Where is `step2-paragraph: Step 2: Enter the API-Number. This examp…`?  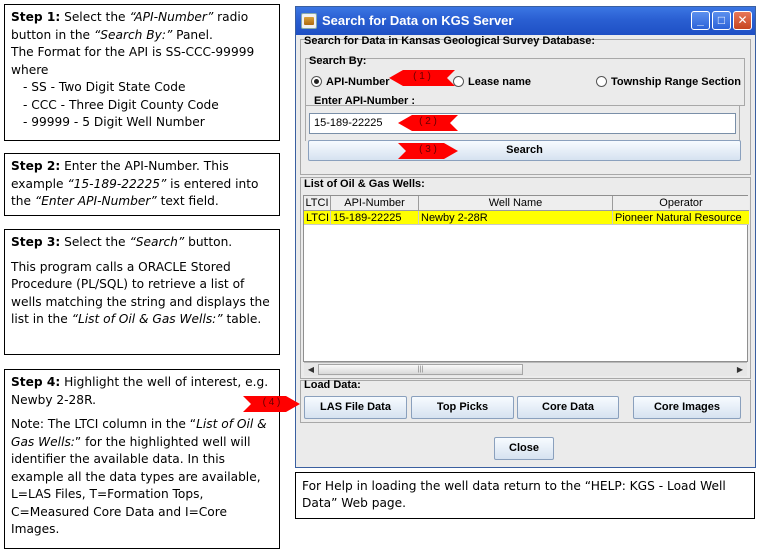
step2-paragraph: Step 2: Enter the API-Number. This examp… is located at coordinates (142, 184).